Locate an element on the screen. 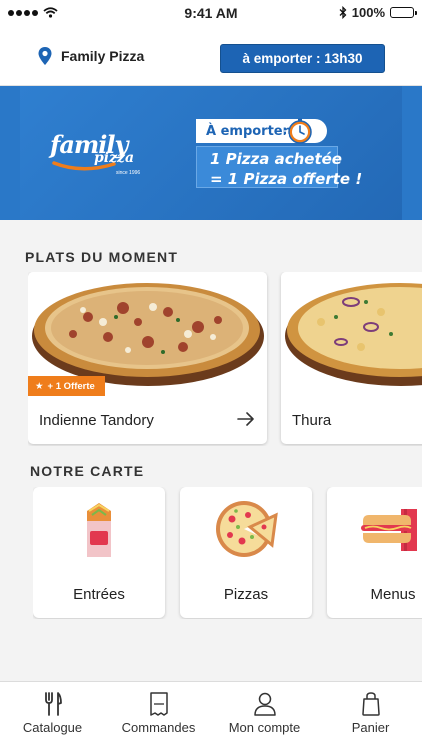 Image resolution: width=422 pixels, height=750 pixels. tab-commandes: Commandes is located at coordinates (158, 717).